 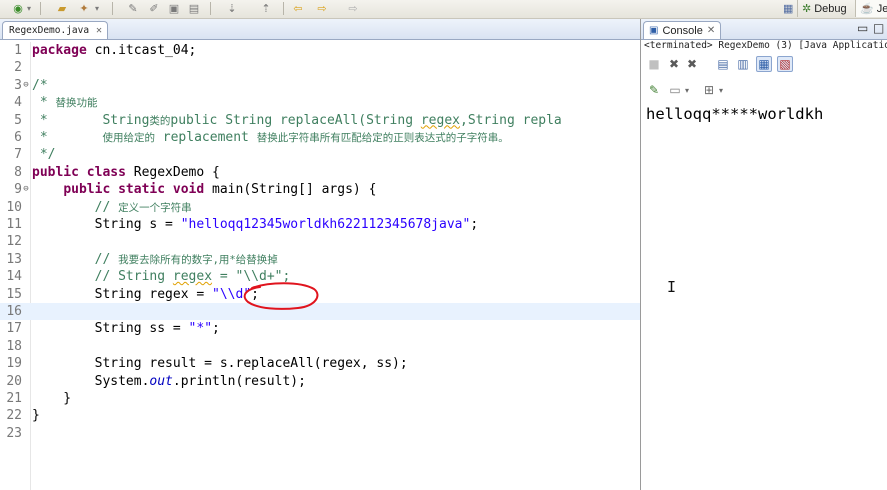 What do you see at coordinates (295, 120) in the screenshot?
I see `code-token: public String replaceAll(String` at bounding box center [295, 120].